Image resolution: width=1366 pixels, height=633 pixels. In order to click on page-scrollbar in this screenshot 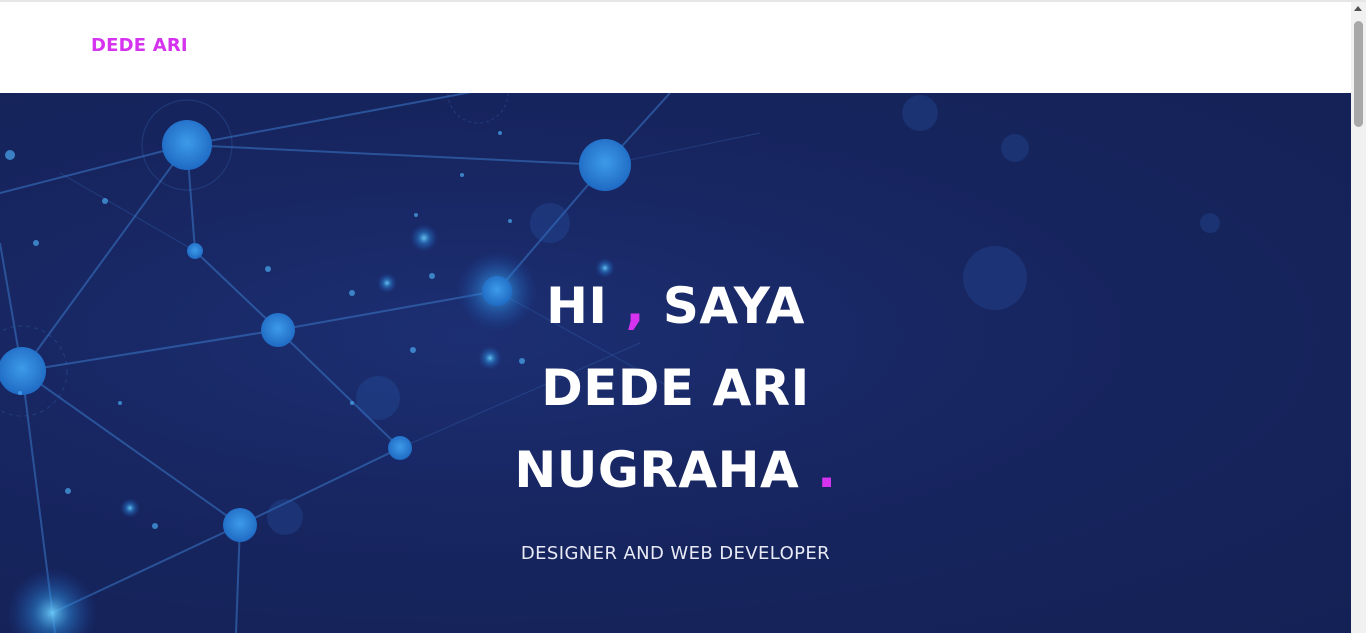, I will do `click(1358, 317)`.